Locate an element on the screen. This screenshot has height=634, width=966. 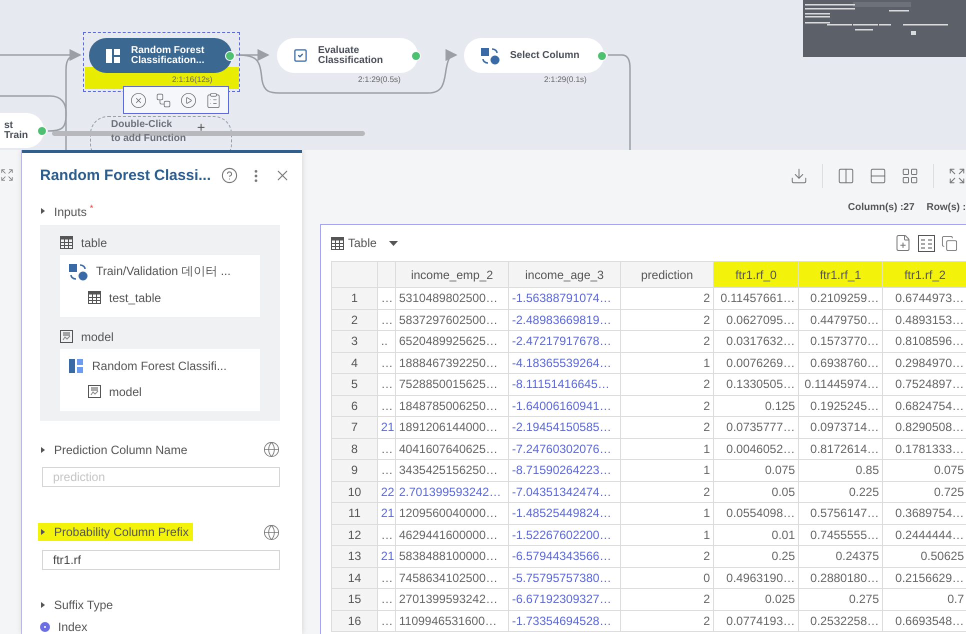
column-header: income_age_3 is located at coordinates (564, 275).